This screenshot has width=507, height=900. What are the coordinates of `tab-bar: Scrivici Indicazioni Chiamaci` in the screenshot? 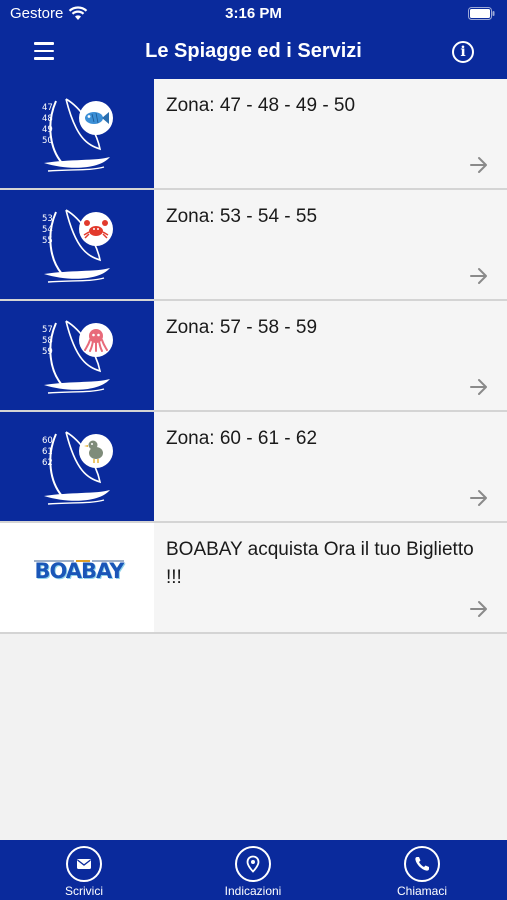 It's located at (253, 870).